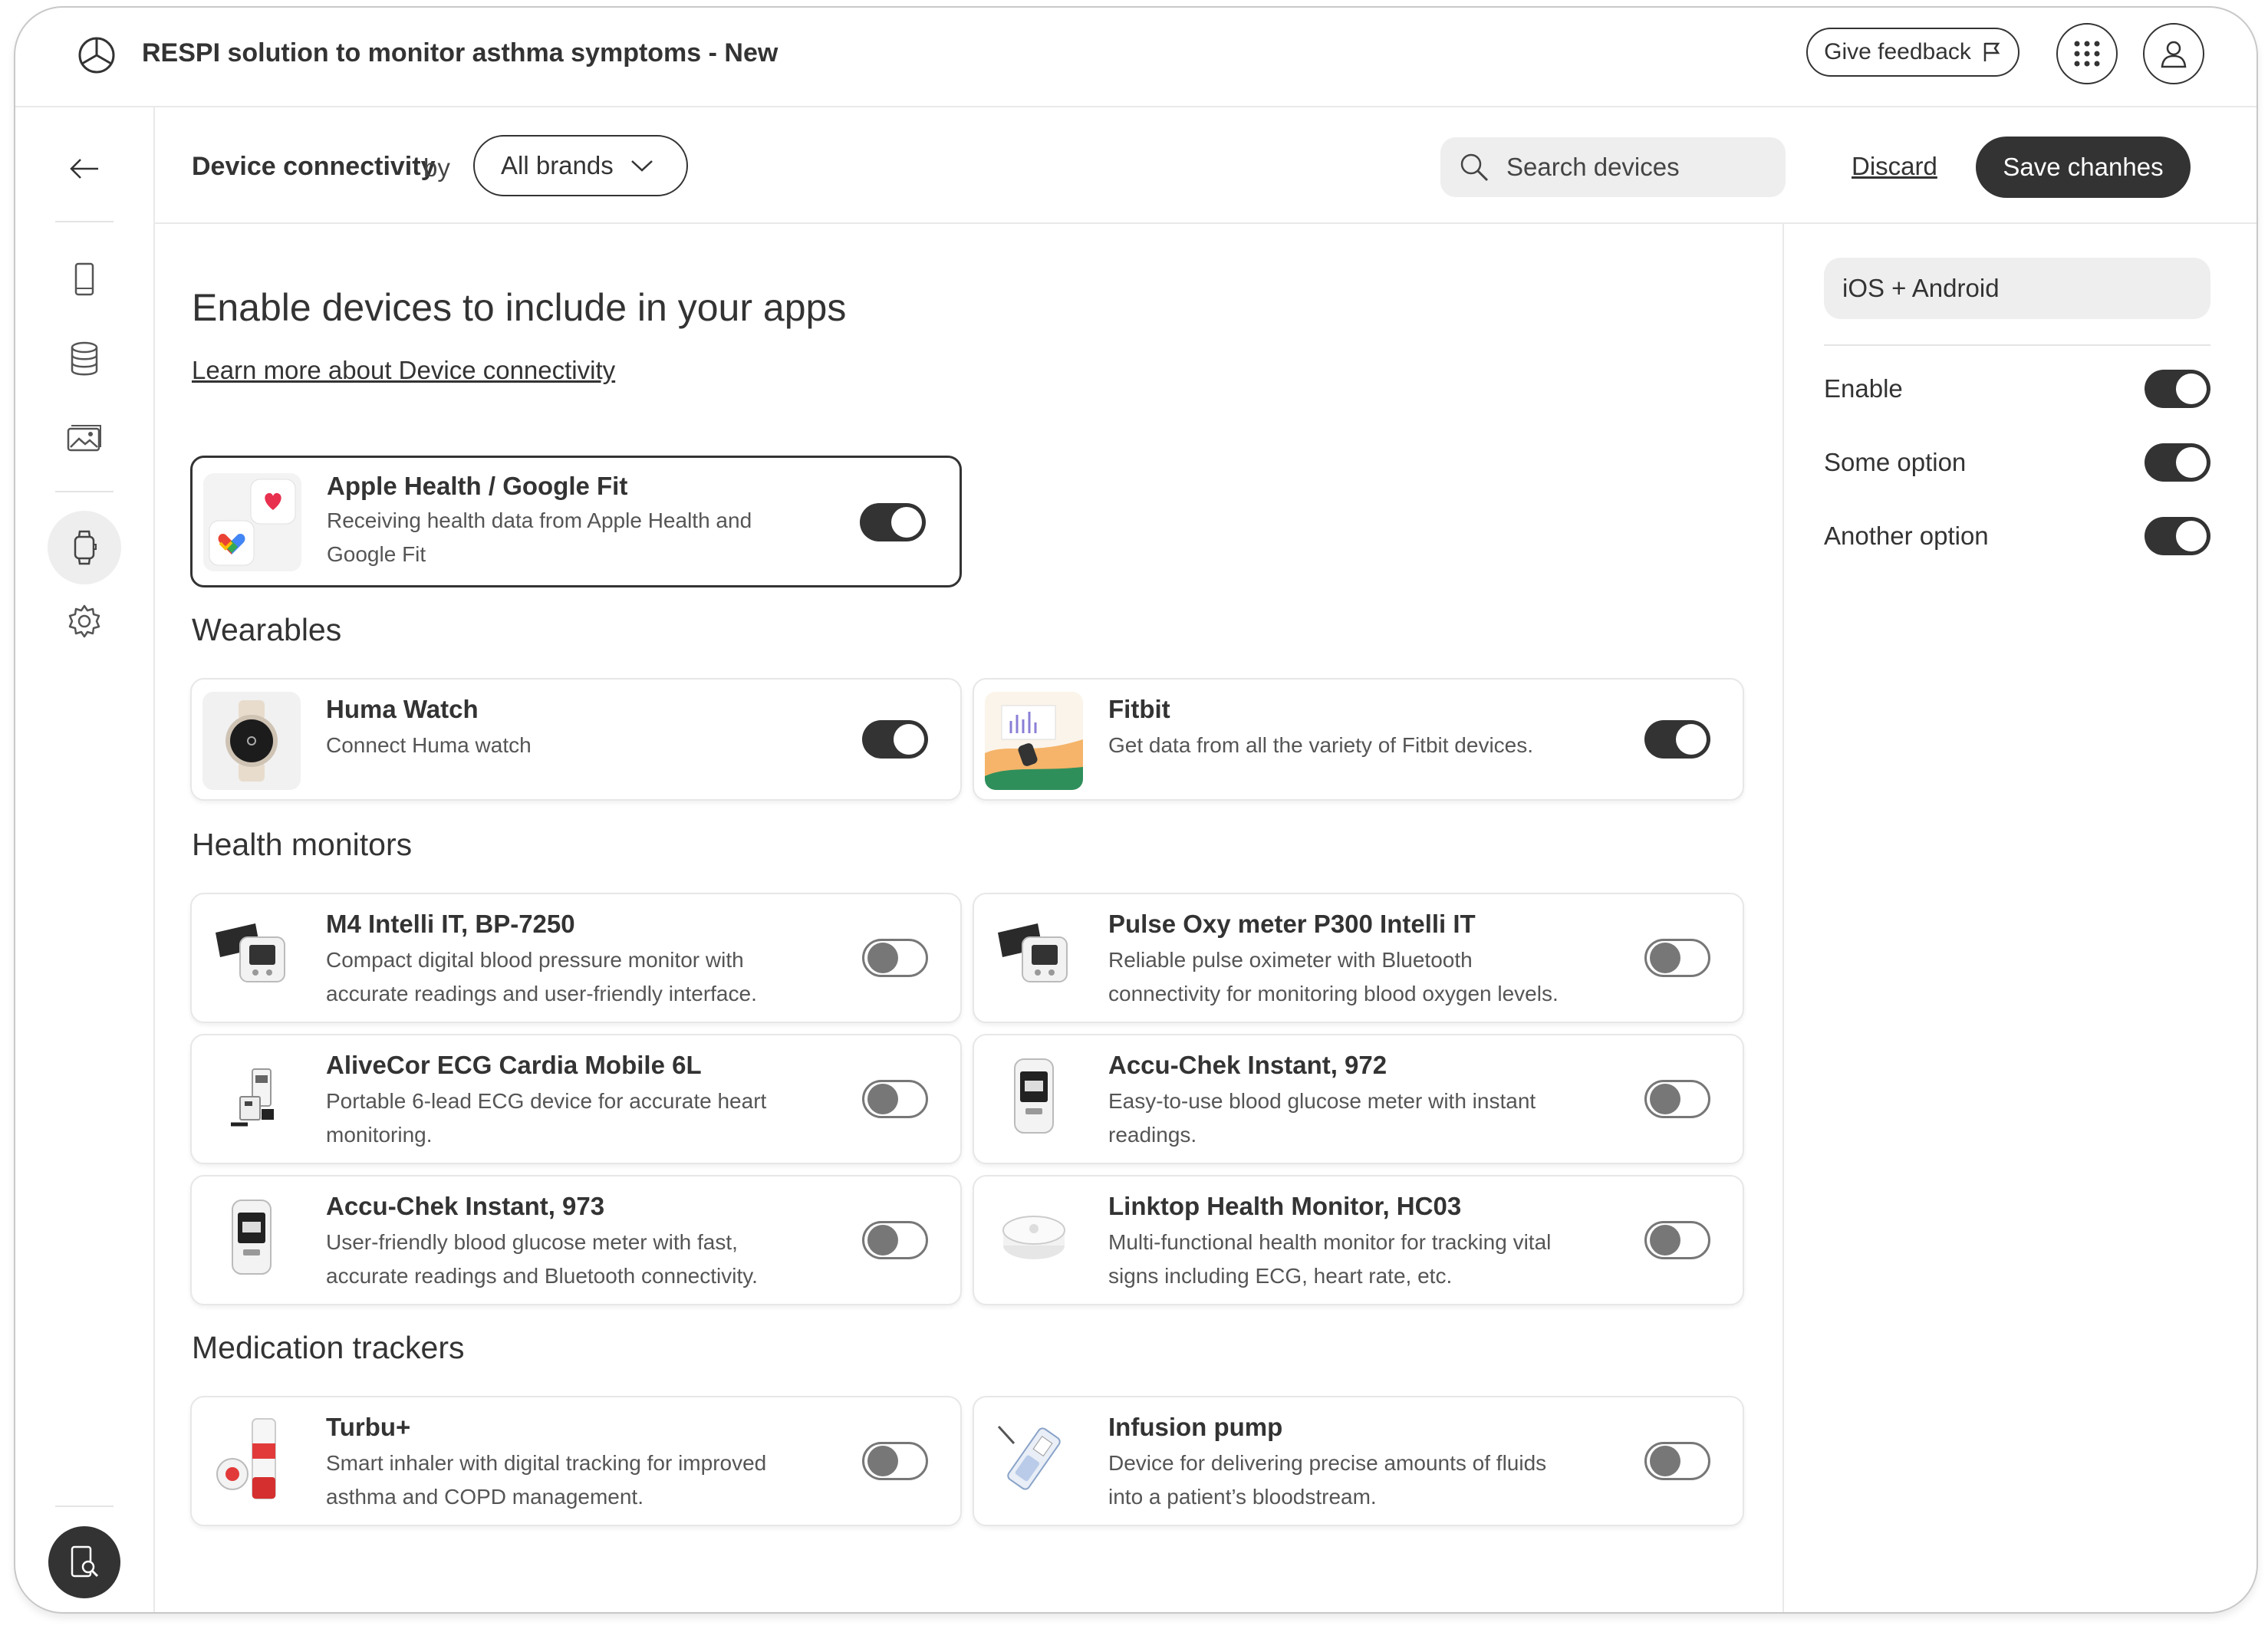 The width and height of the screenshot is (2268, 1629). I want to click on profile-button, so click(2174, 53).